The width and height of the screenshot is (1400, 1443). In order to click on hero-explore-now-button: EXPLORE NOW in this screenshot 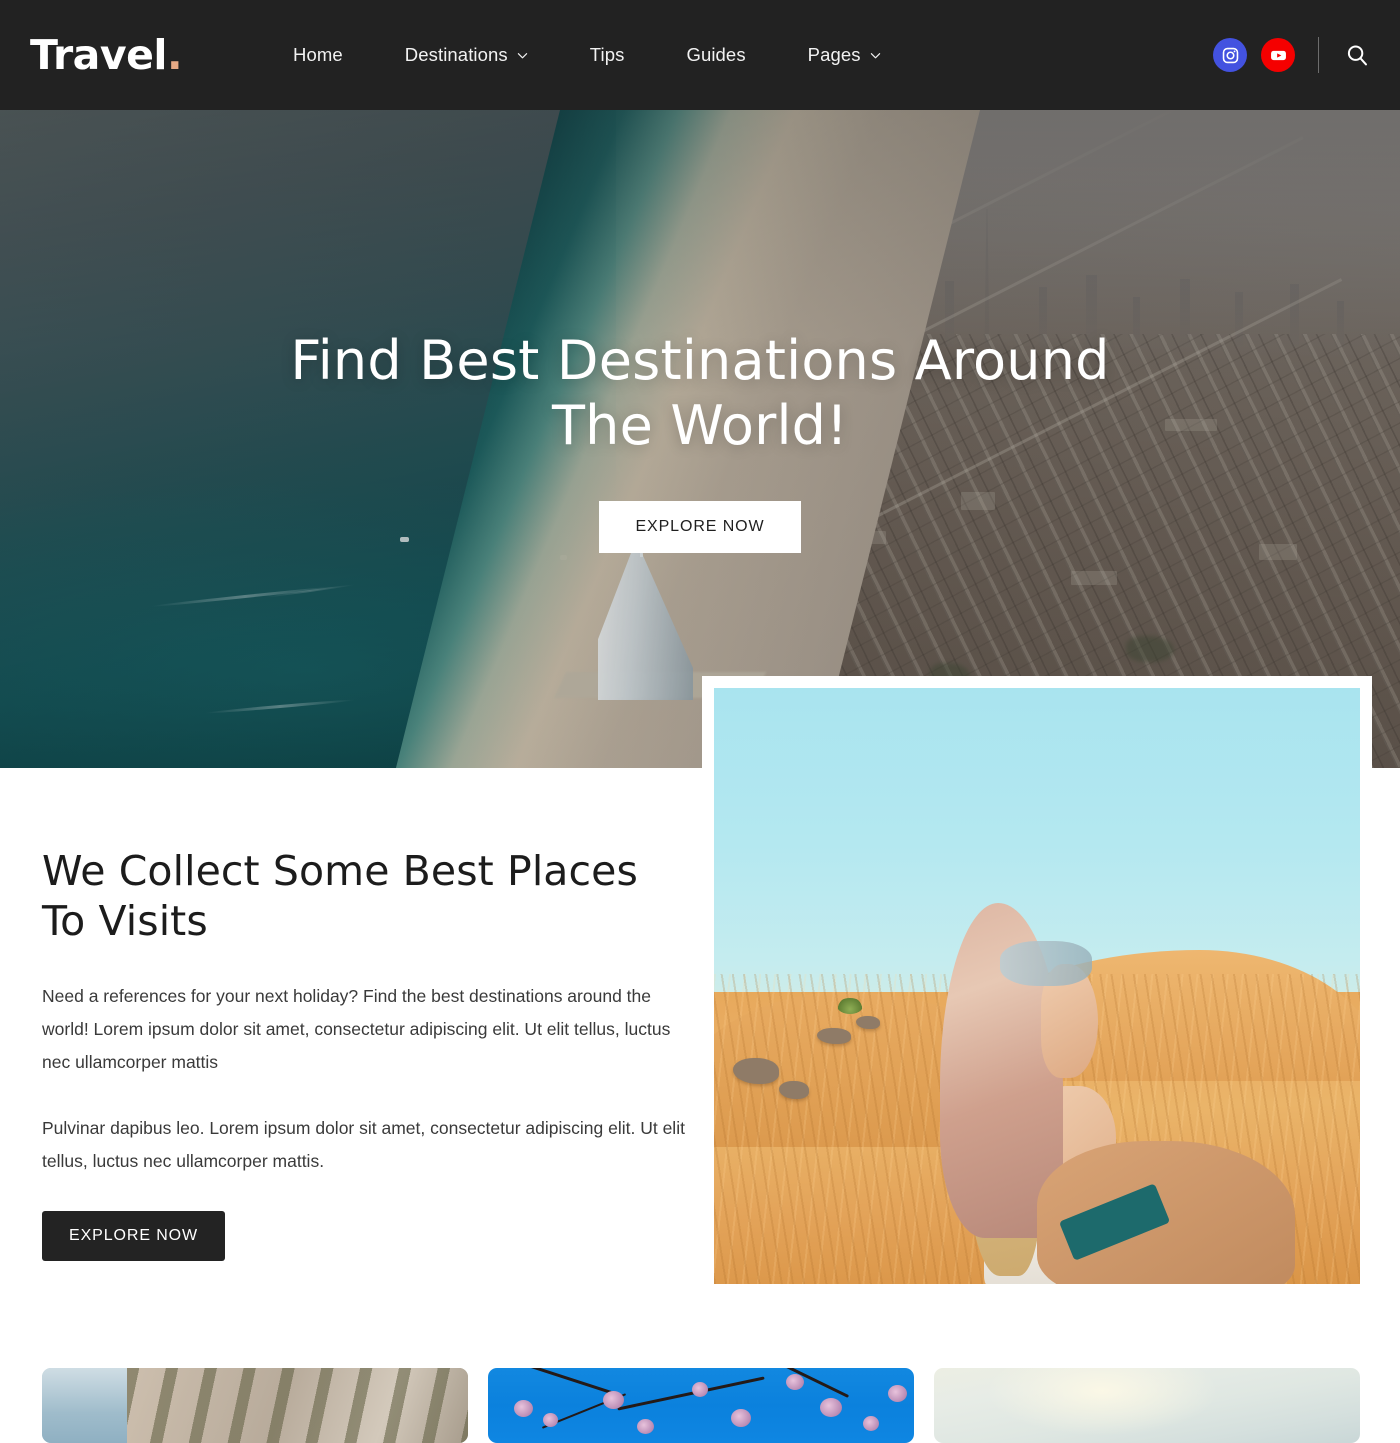, I will do `click(700, 526)`.